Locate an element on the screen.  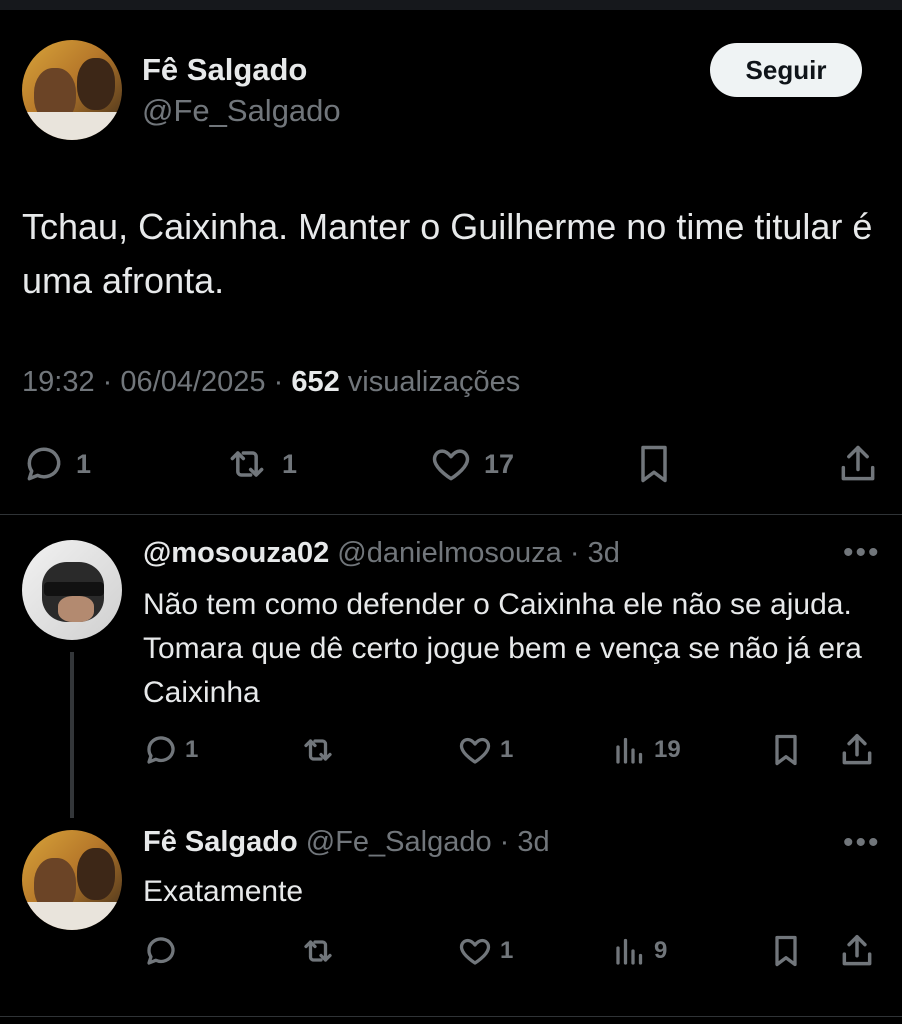
tweet-meta: 19:32 · 06/04/2025 · 652 visualizações is located at coordinates (271, 382).